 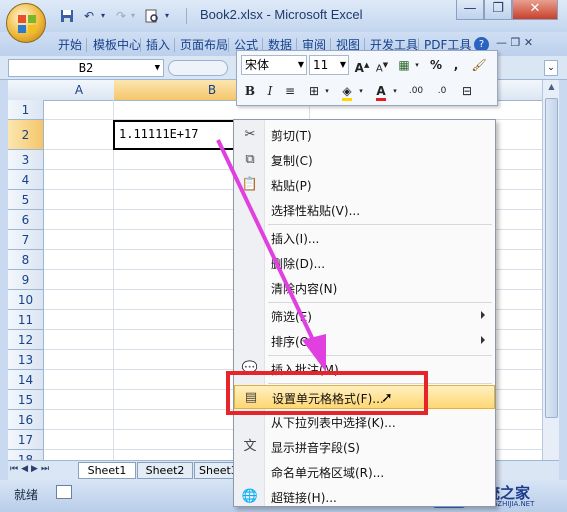 What do you see at coordinates (291, 317) in the screenshot?
I see `menu-item-label: 筛选(E)` at bounding box center [291, 317].